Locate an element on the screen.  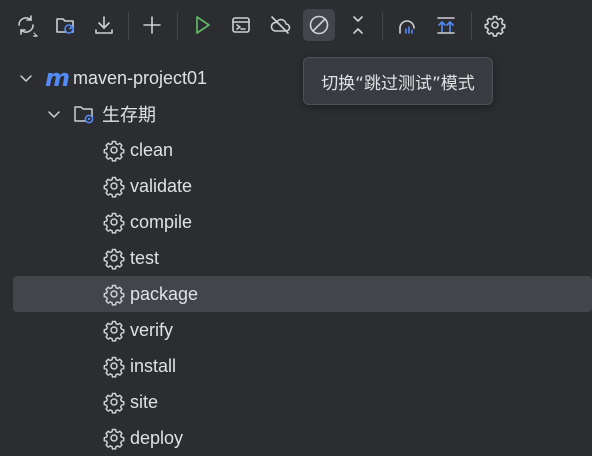
toggle-skip-tests-button is located at coordinates (319, 25).